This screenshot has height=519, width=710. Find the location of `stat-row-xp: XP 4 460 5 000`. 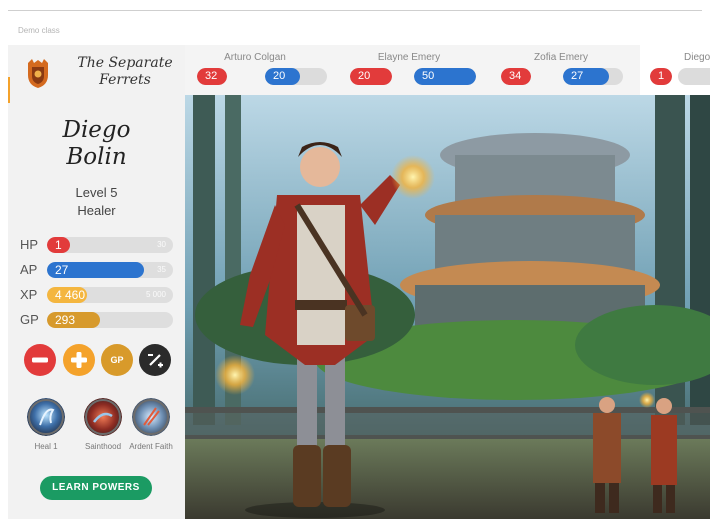

stat-row-xp: XP 4 460 5 000 is located at coordinates (100, 295).